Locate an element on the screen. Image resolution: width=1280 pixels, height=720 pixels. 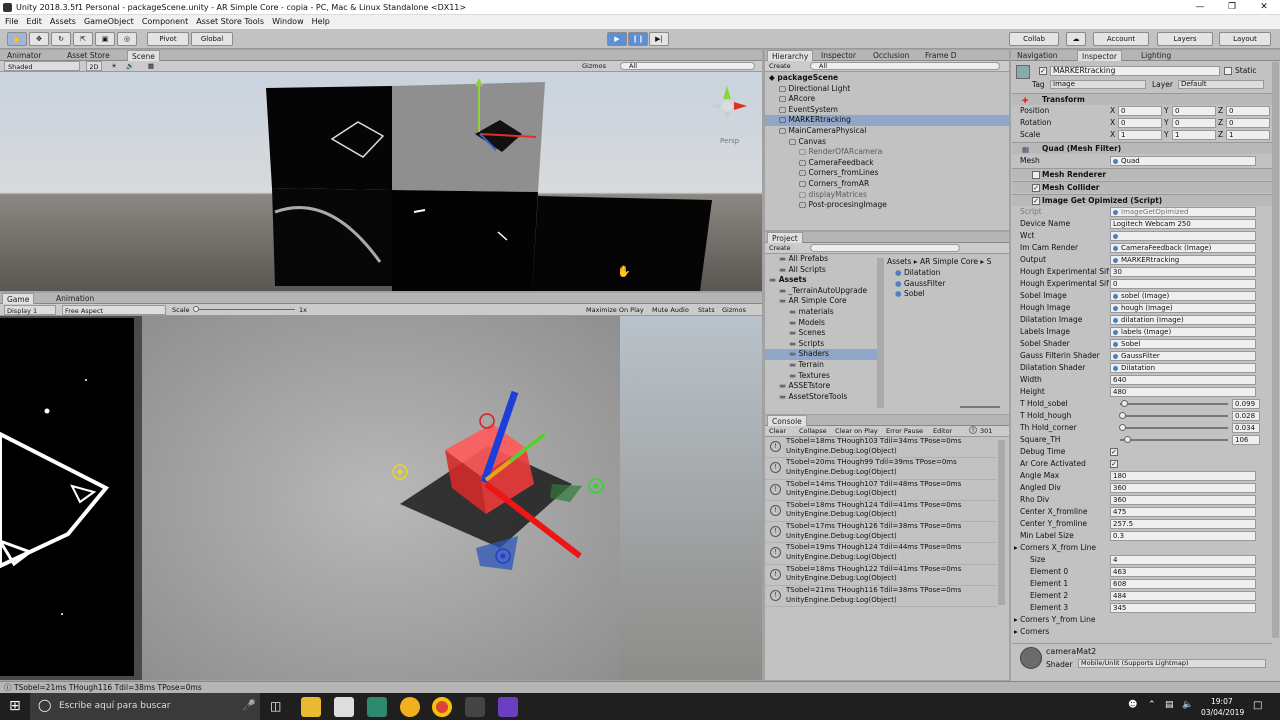
tab-project: Project is located at coordinates (785, 237).